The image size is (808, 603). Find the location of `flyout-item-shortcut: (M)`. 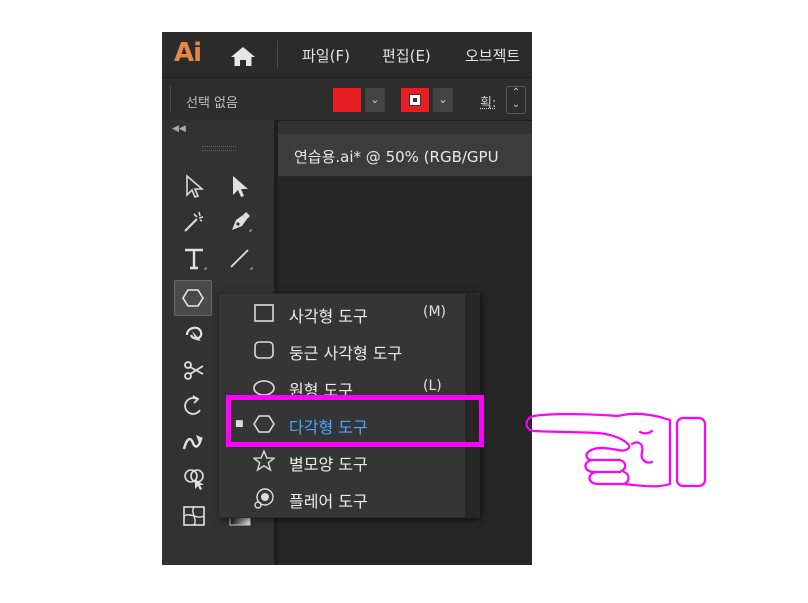

flyout-item-shortcut: (M) is located at coordinates (435, 312).